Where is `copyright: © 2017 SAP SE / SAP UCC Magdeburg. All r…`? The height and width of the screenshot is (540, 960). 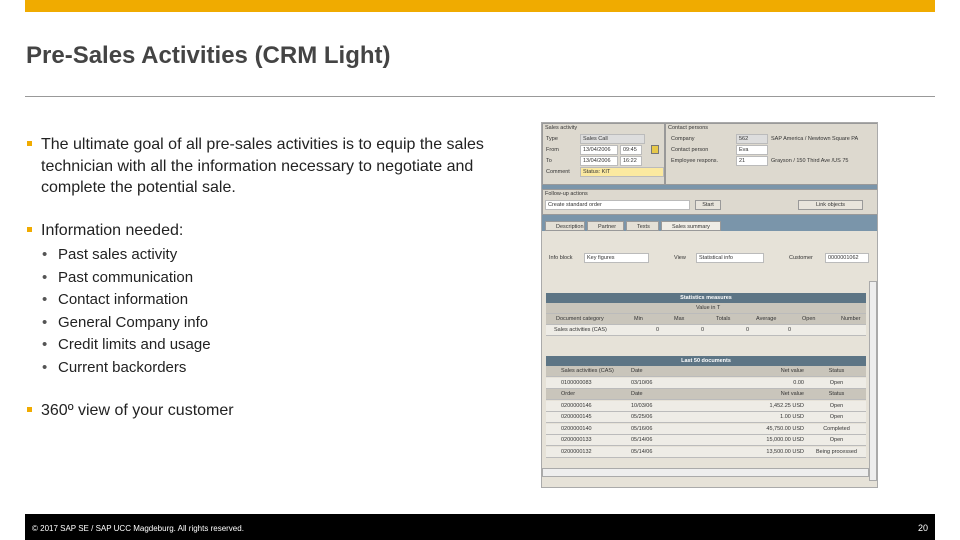
copyright: © 2017 SAP SE / SAP UCC Magdeburg. All r… is located at coordinates (138, 528).